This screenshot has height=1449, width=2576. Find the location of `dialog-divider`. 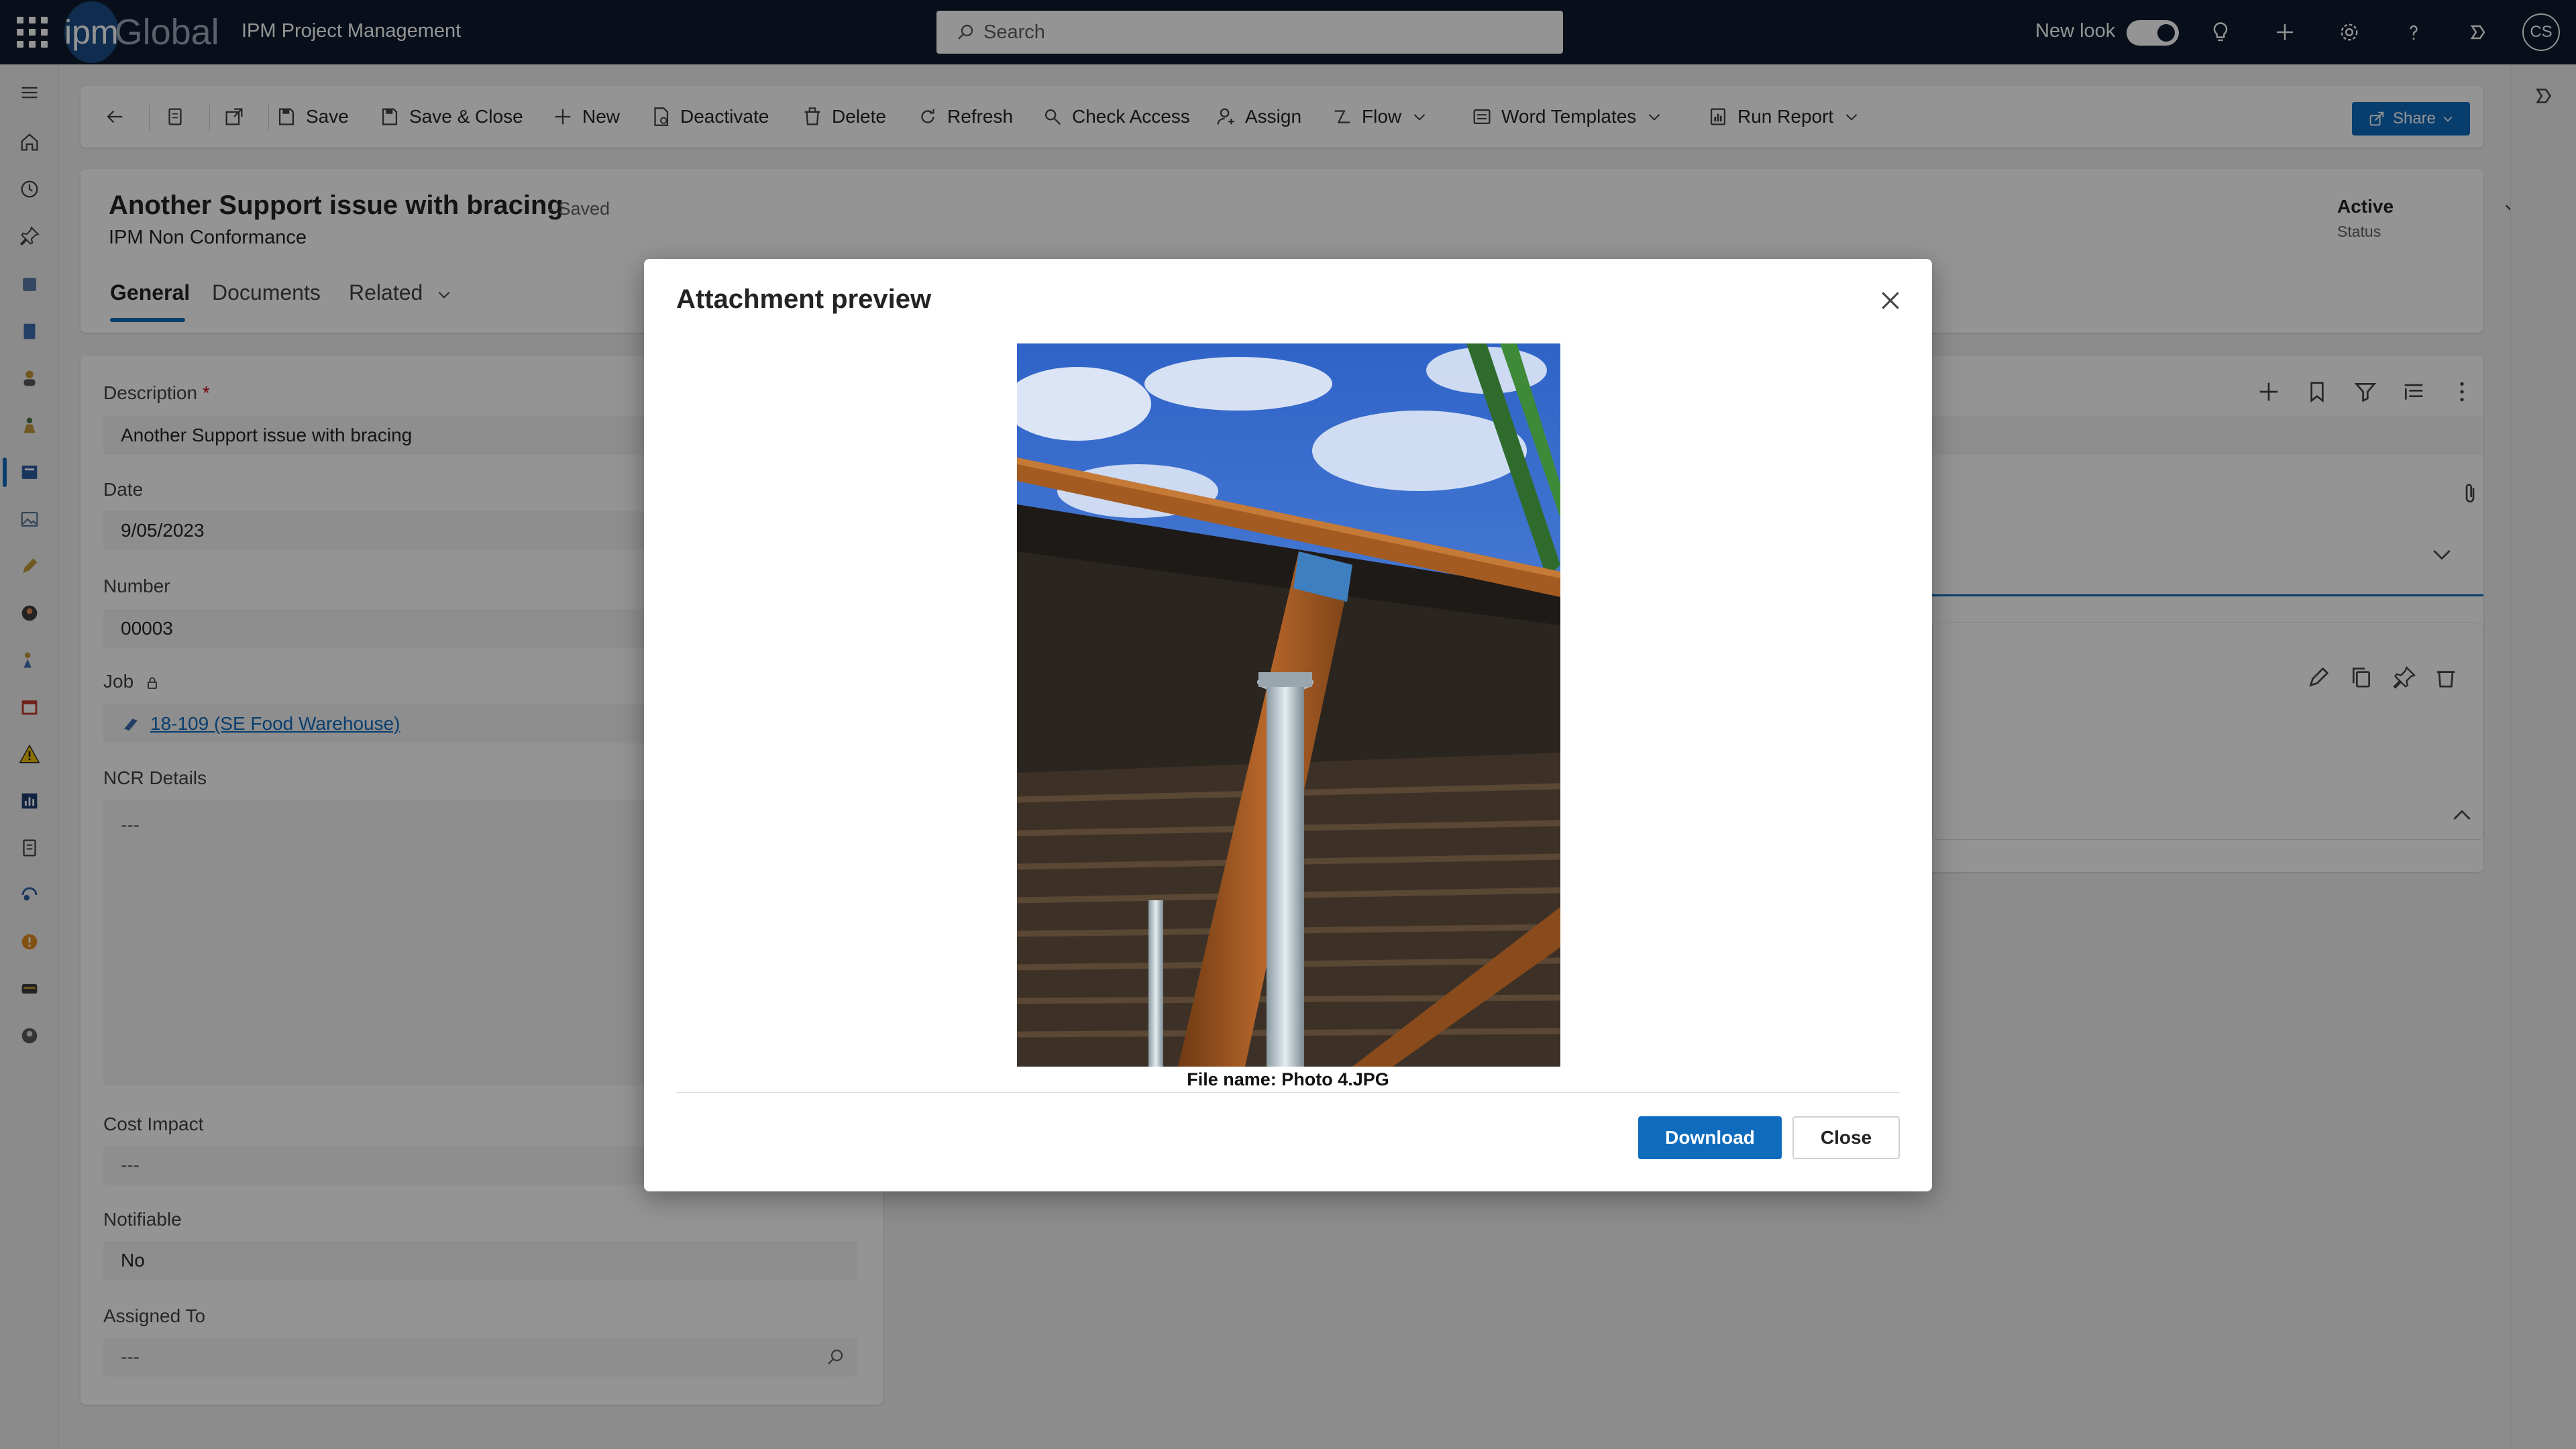

dialog-divider is located at coordinates (1288, 1092).